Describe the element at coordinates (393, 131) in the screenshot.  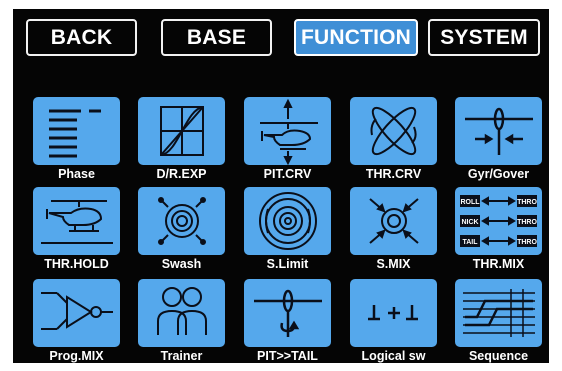
I see `throttle-curve-icon` at that location.